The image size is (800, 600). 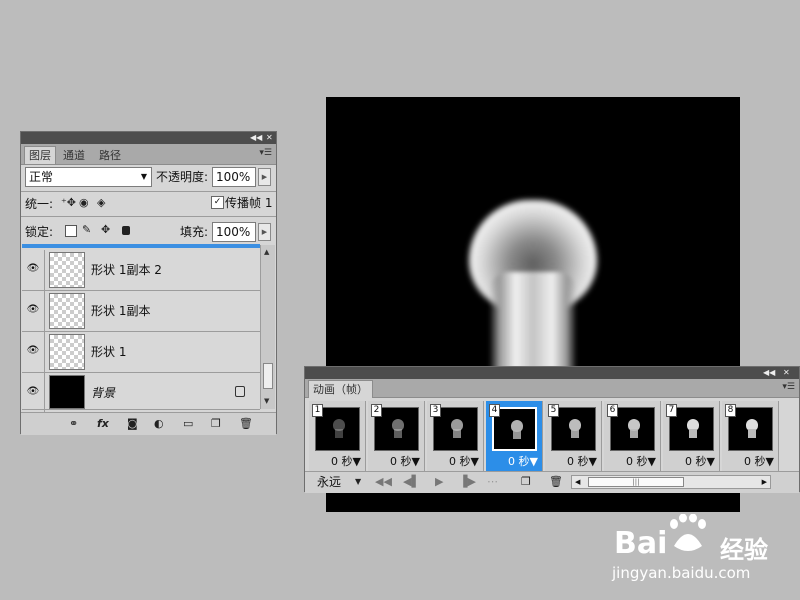 I want to click on animation-panel-tabs: 动画（帧） ▾☰, so click(x=552, y=388).